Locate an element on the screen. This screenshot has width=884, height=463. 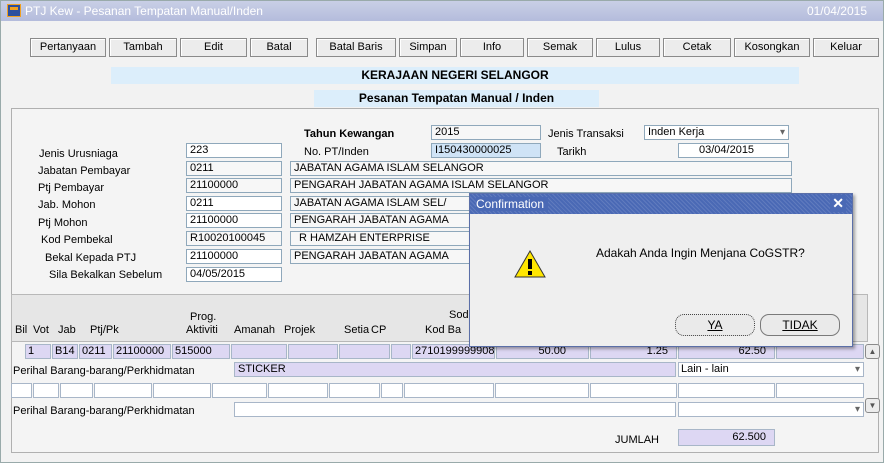
ptj-pembayar-code: 21100000 is located at coordinates (234, 185).